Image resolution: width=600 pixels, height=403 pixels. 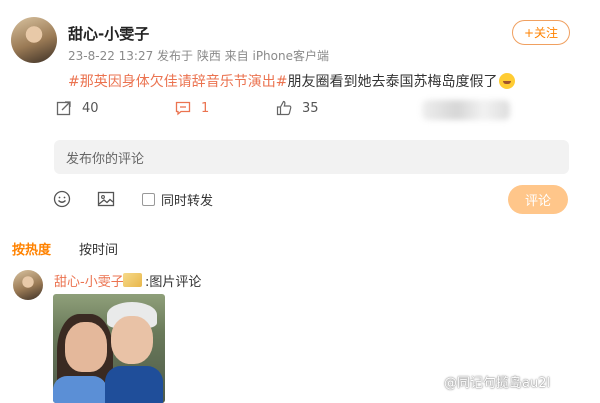 I want to click on image-upload-icon, so click(x=106, y=199).